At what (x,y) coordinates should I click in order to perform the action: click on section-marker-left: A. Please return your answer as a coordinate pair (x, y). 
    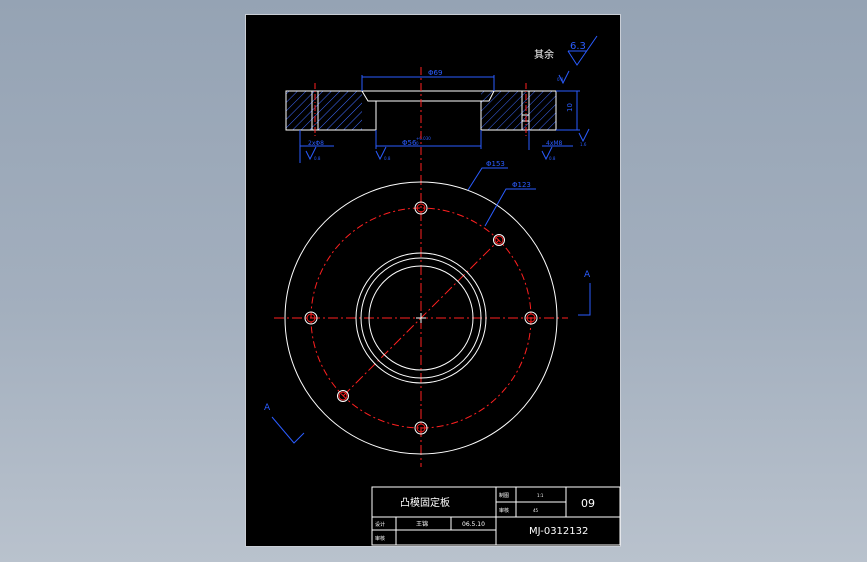
    Looking at the image, I should click on (267, 408).